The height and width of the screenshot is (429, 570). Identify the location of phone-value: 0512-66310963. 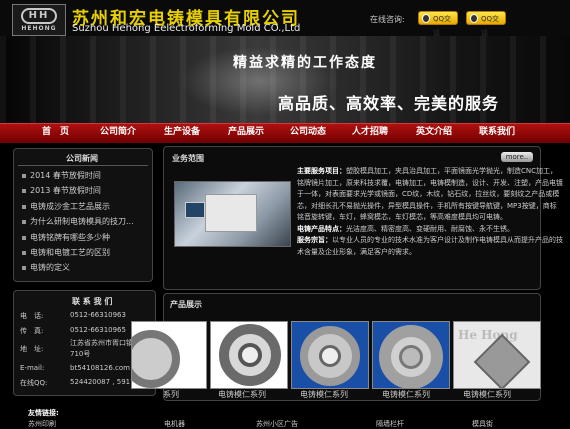
(98, 315).